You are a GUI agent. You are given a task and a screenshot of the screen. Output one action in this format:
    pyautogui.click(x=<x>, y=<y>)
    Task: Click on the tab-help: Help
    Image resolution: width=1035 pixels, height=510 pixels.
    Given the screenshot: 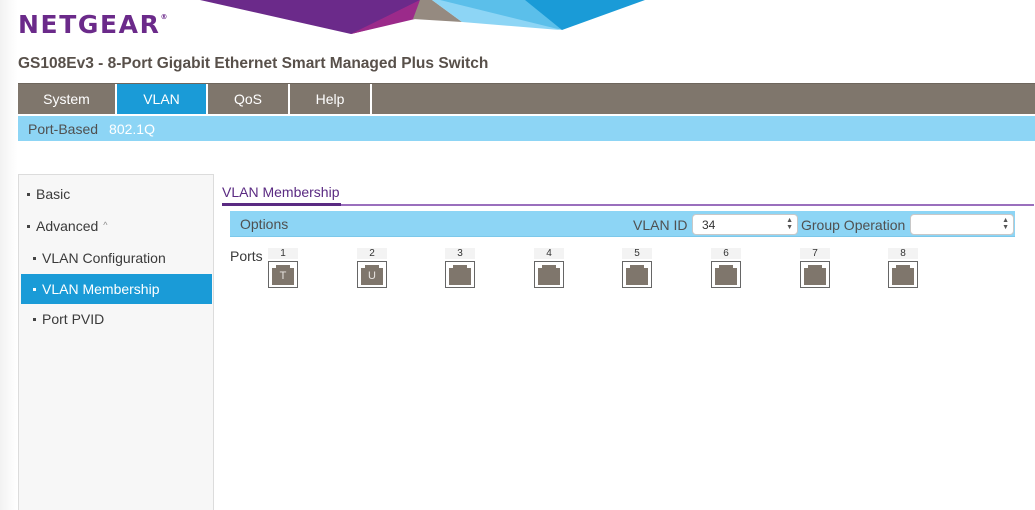 What is the action you would take?
    pyautogui.click(x=331, y=99)
    